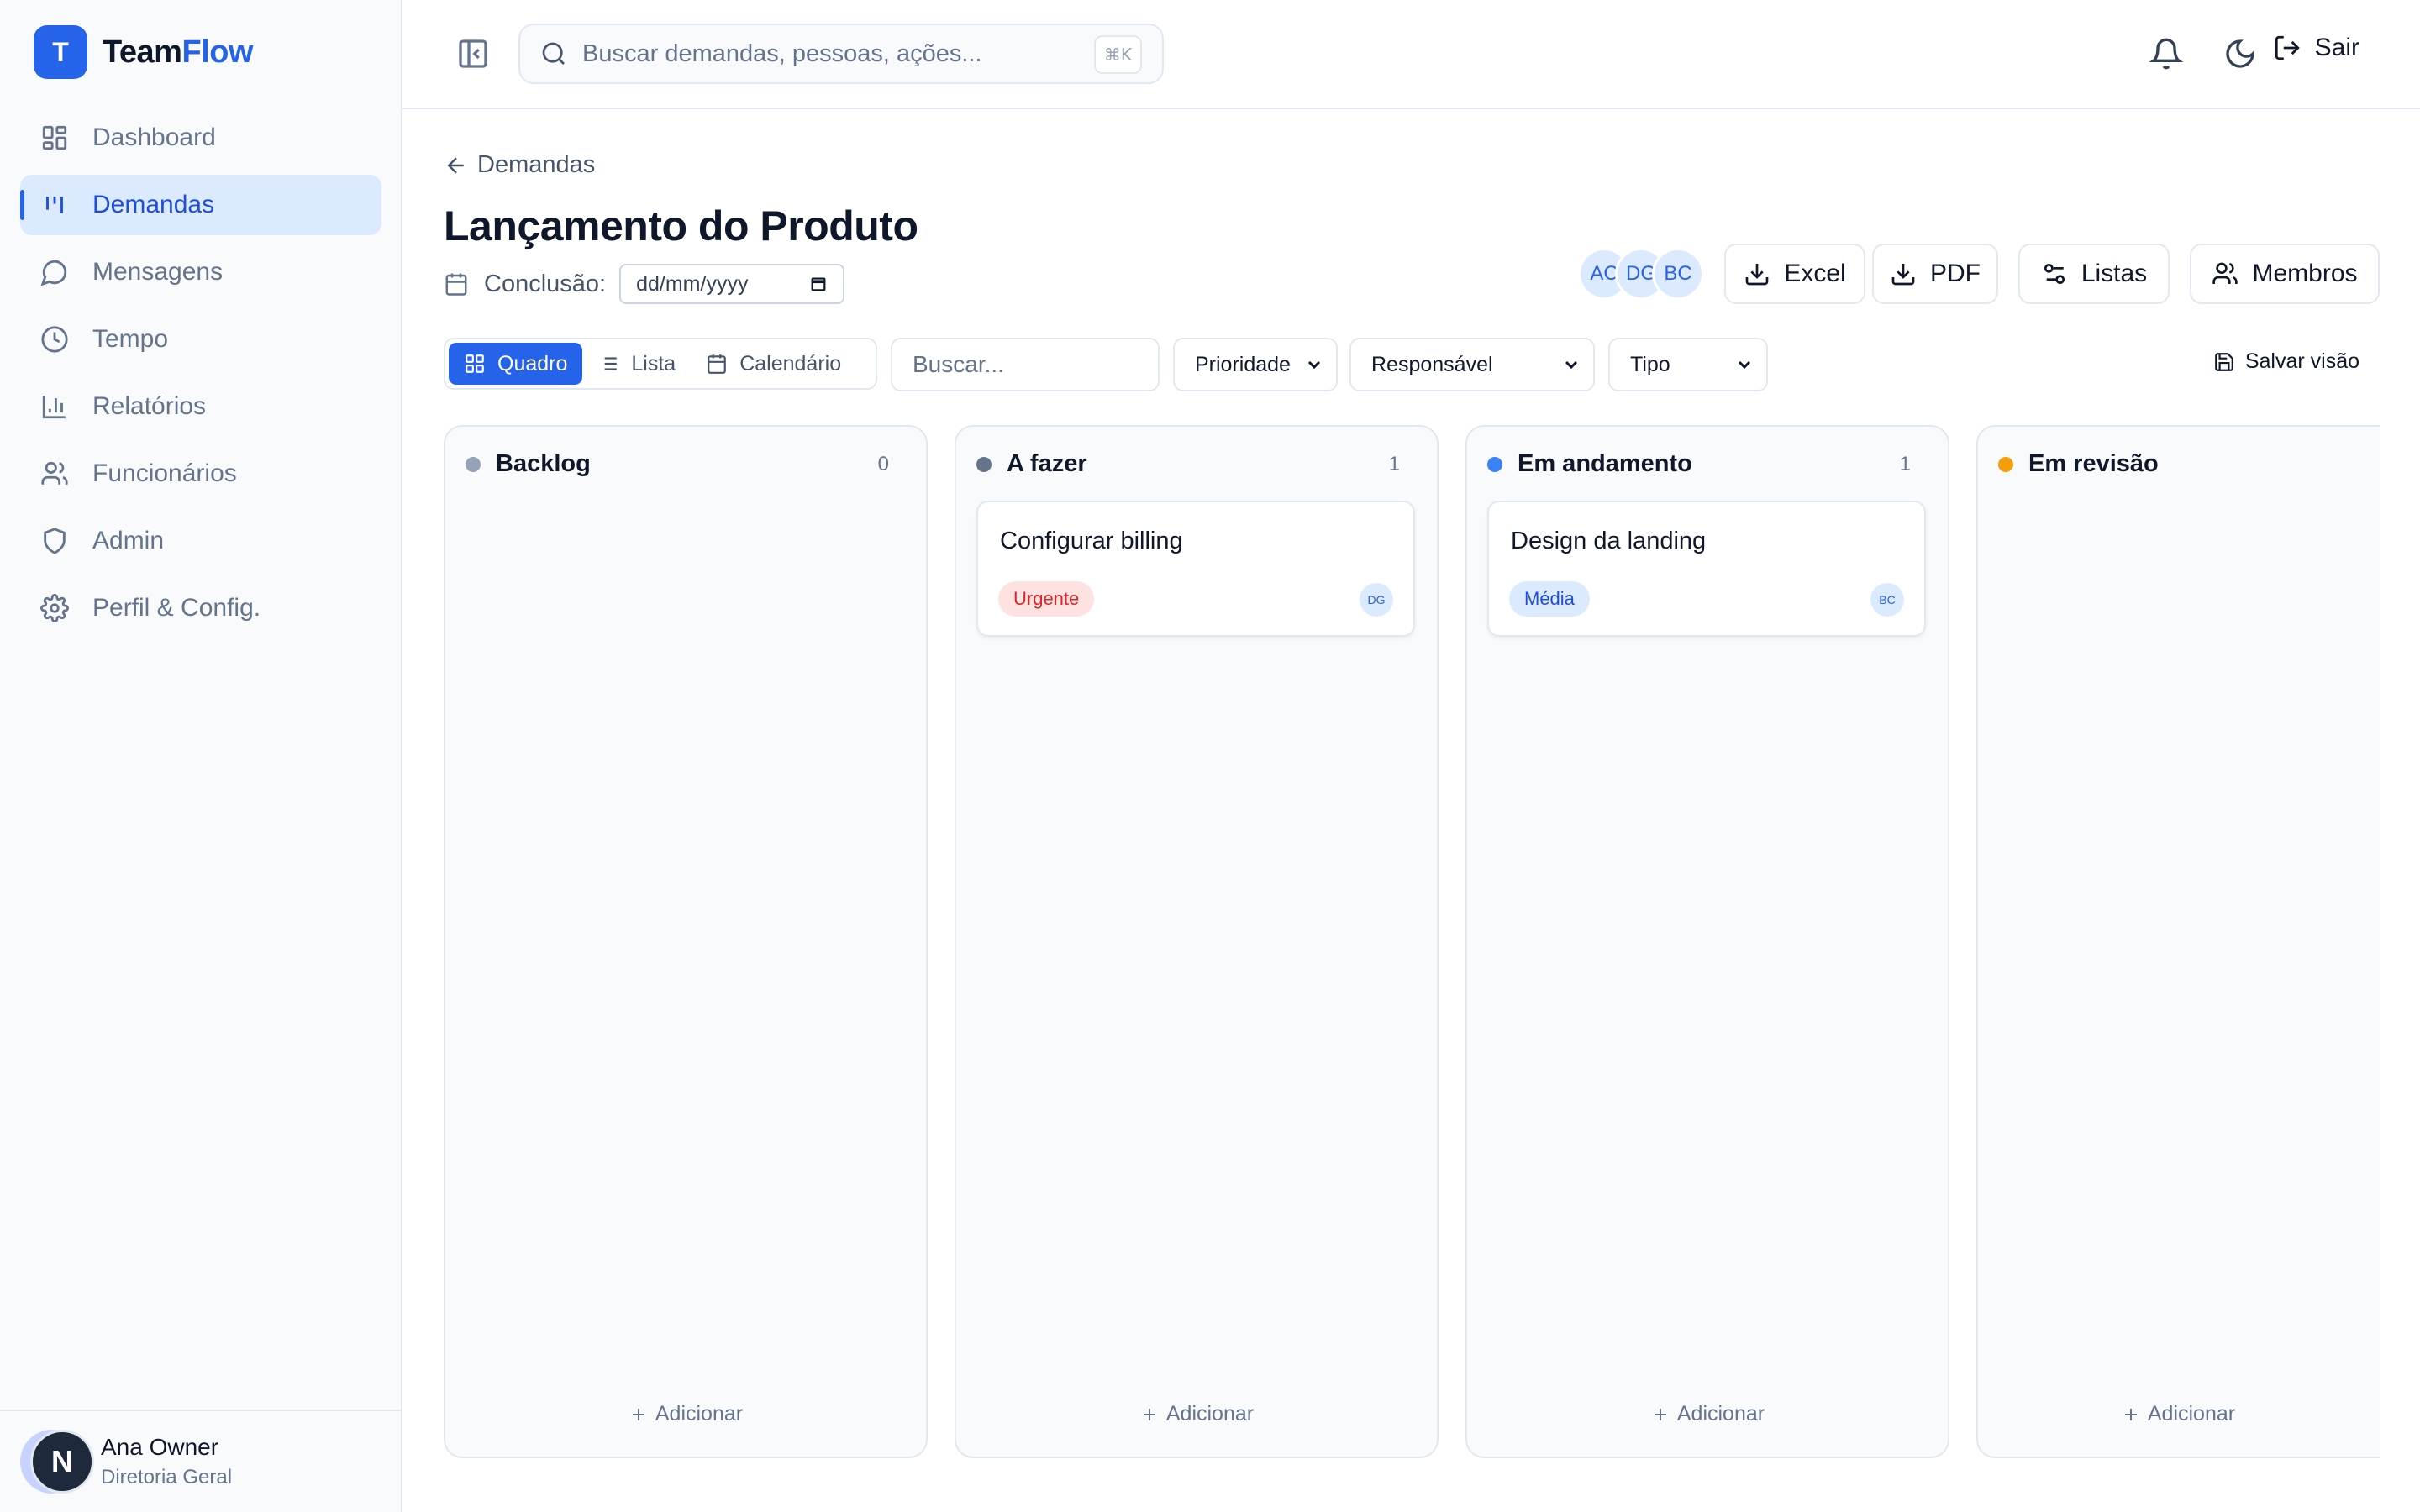 The height and width of the screenshot is (1512, 2420). I want to click on tab-board: Quadro, so click(516, 364).